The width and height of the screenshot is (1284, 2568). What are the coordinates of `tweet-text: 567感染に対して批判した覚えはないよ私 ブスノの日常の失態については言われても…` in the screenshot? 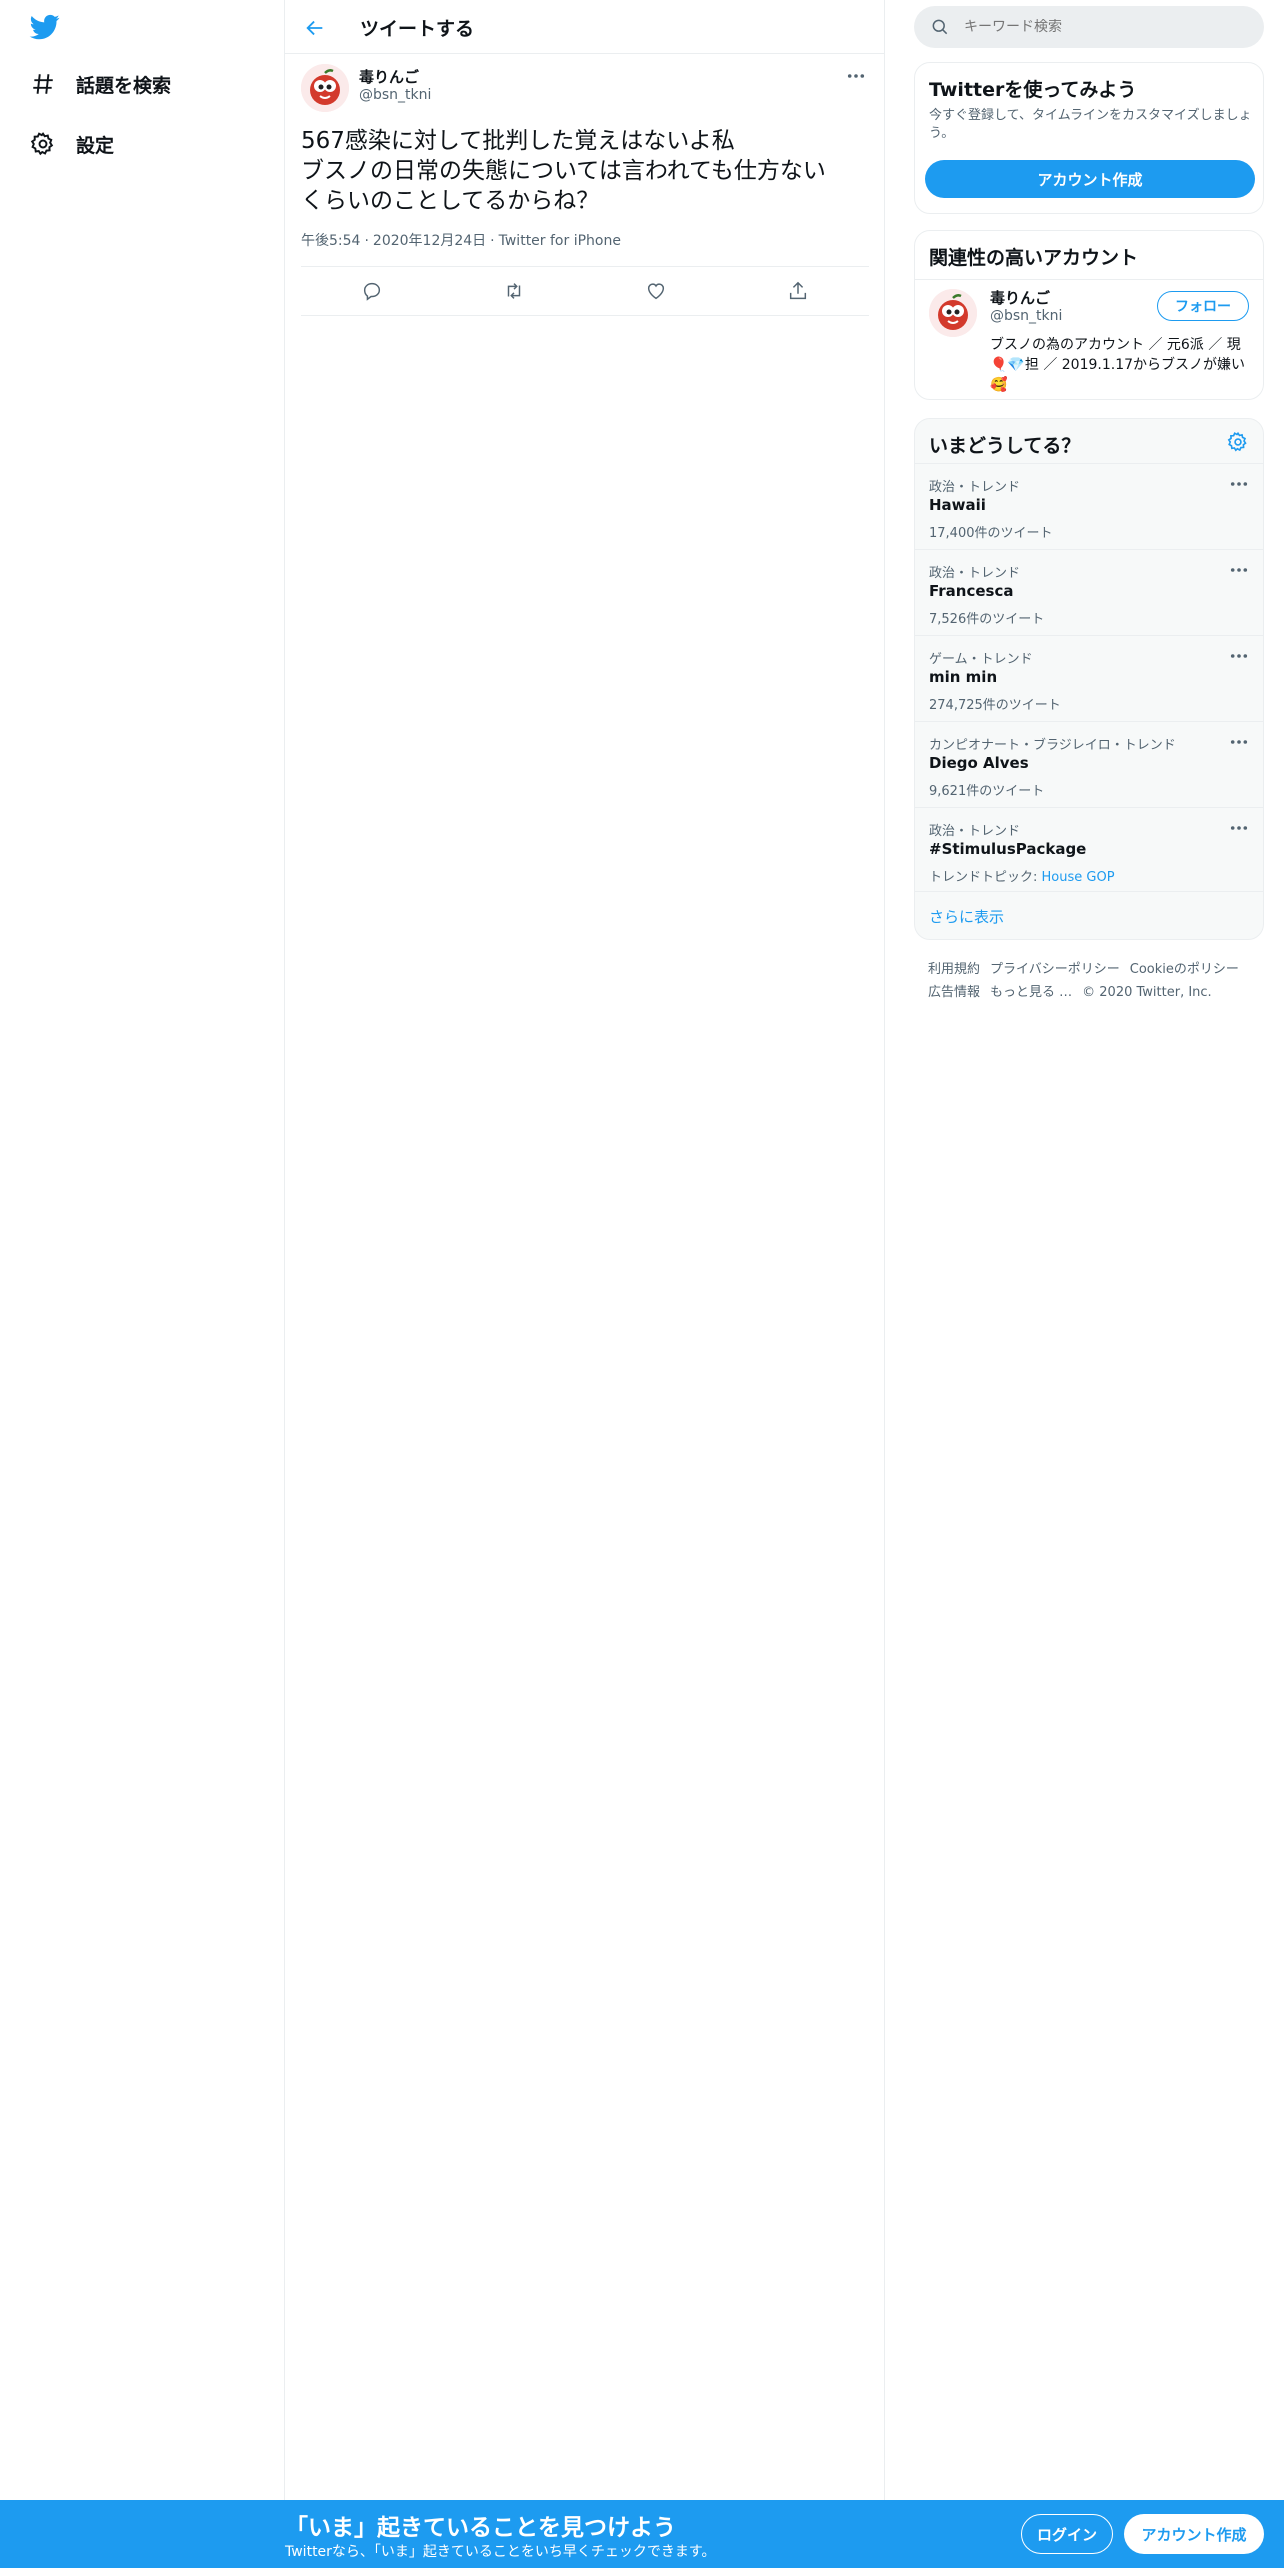 It's located at (563, 171).